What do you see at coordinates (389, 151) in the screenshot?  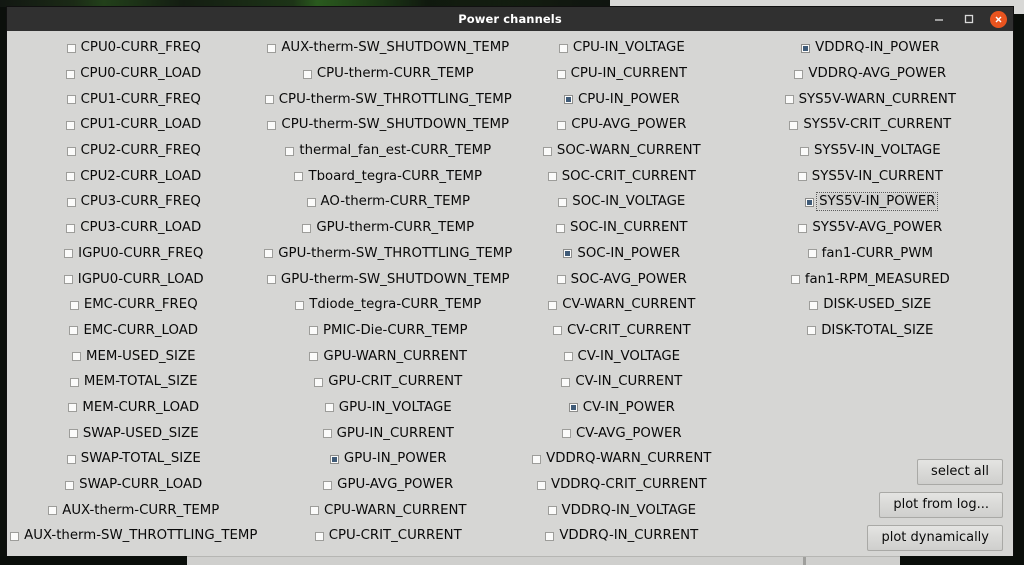 I see `channel-checkbox-row: thermal_fan_est-CURR_TEMP` at bounding box center [389, 151].